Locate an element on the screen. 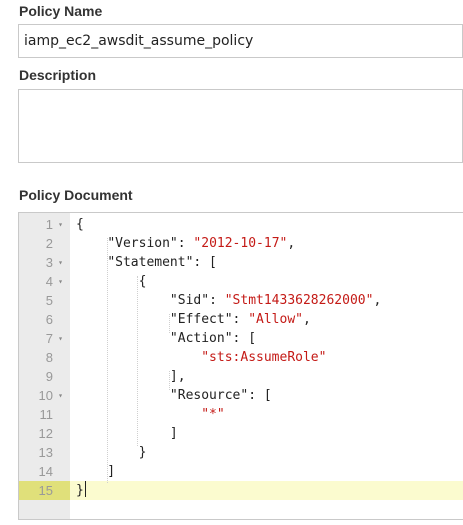  code-text: "Resource": [ is located at coordinates (174, 395).